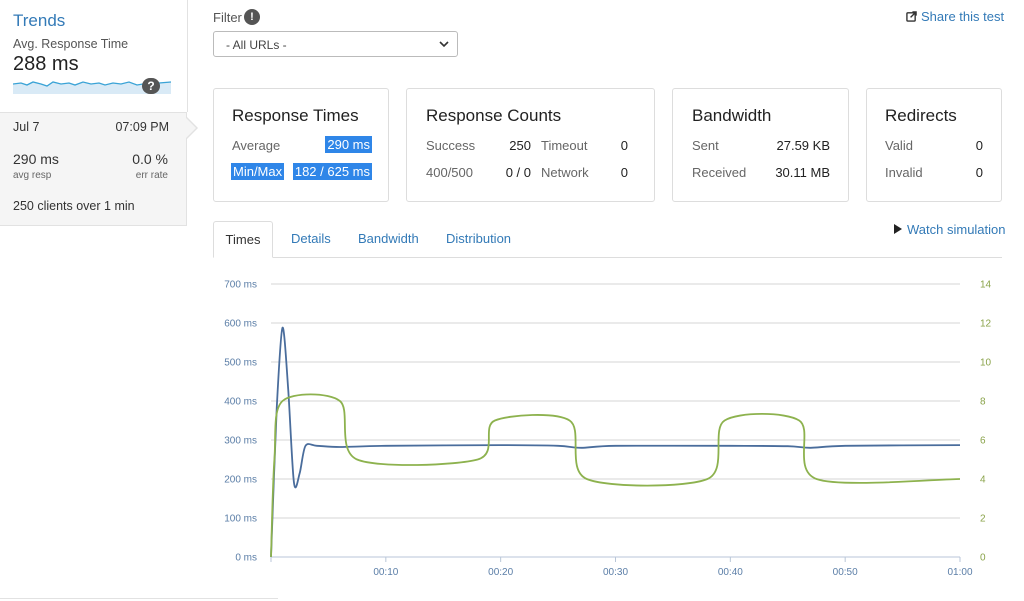 The image size is (1024, 601). Describe the element at coordinates (26, 127) in the screenshot. I see `summary-date: Jul 7` at that location.